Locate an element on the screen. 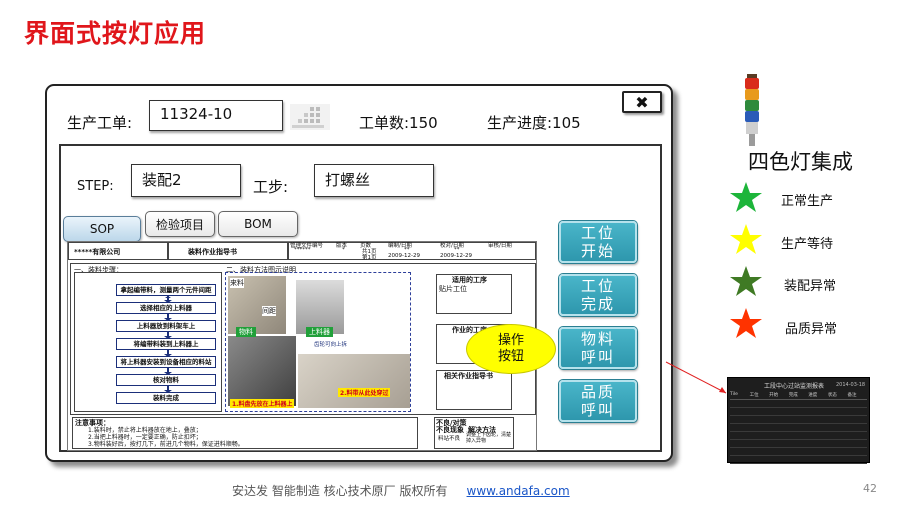  red-star-icon is located at coordinates (746, 324).